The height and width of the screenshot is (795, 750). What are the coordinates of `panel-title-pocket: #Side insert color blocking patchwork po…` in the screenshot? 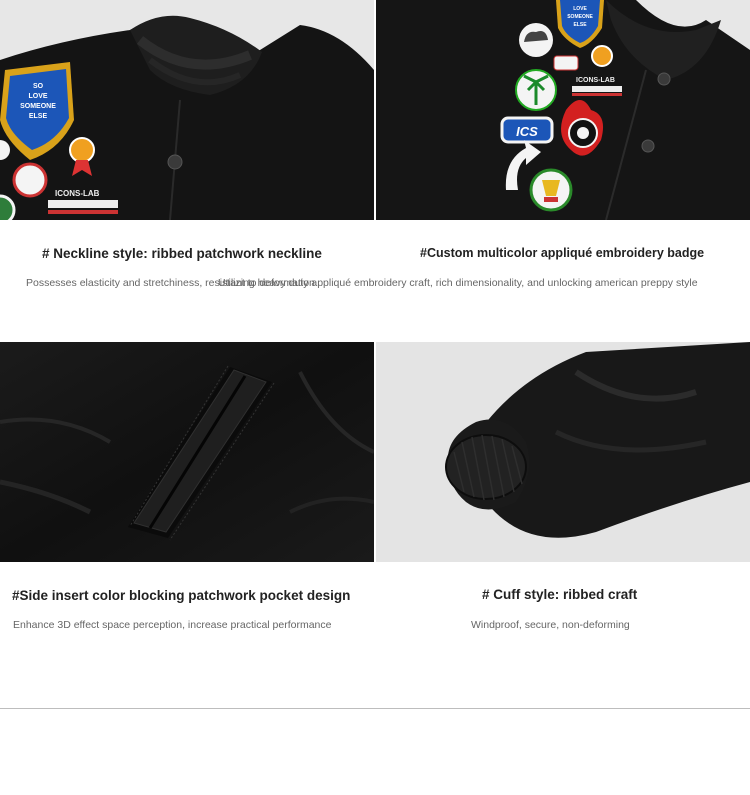 It's located at (181, 595).